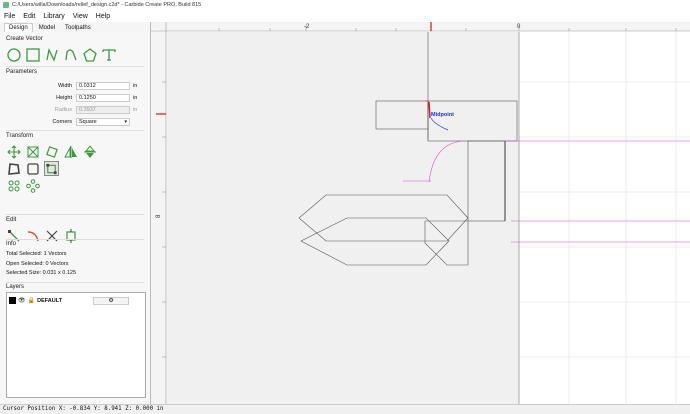 Image resolution: width=690 pixels, height=414 pixels. I want to click on selected-vector, so click(429, 110).